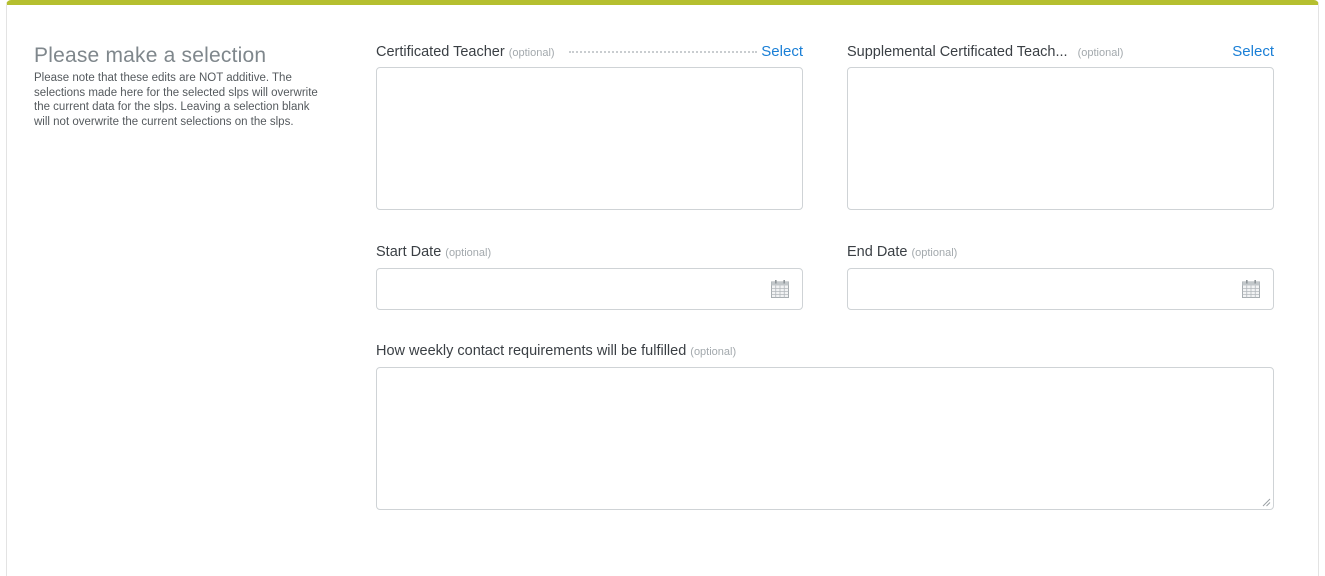 This screenshot has height=576, width=1325. Describe the element at coordinates (589, 254) in the screenshot. I see `start-date-label-row: Start Date (optional)` at that location.